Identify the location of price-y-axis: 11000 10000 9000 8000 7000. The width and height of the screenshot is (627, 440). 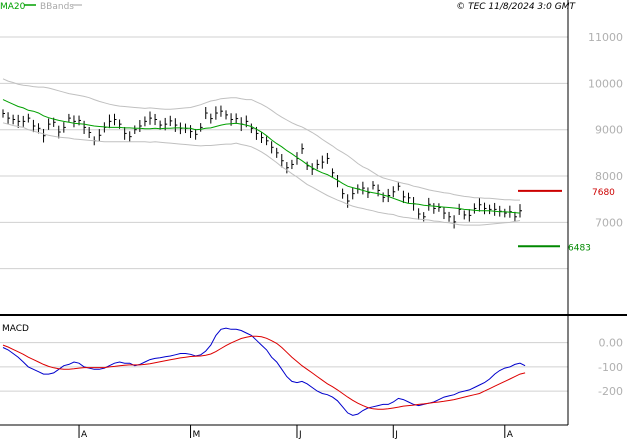
(605, 130).